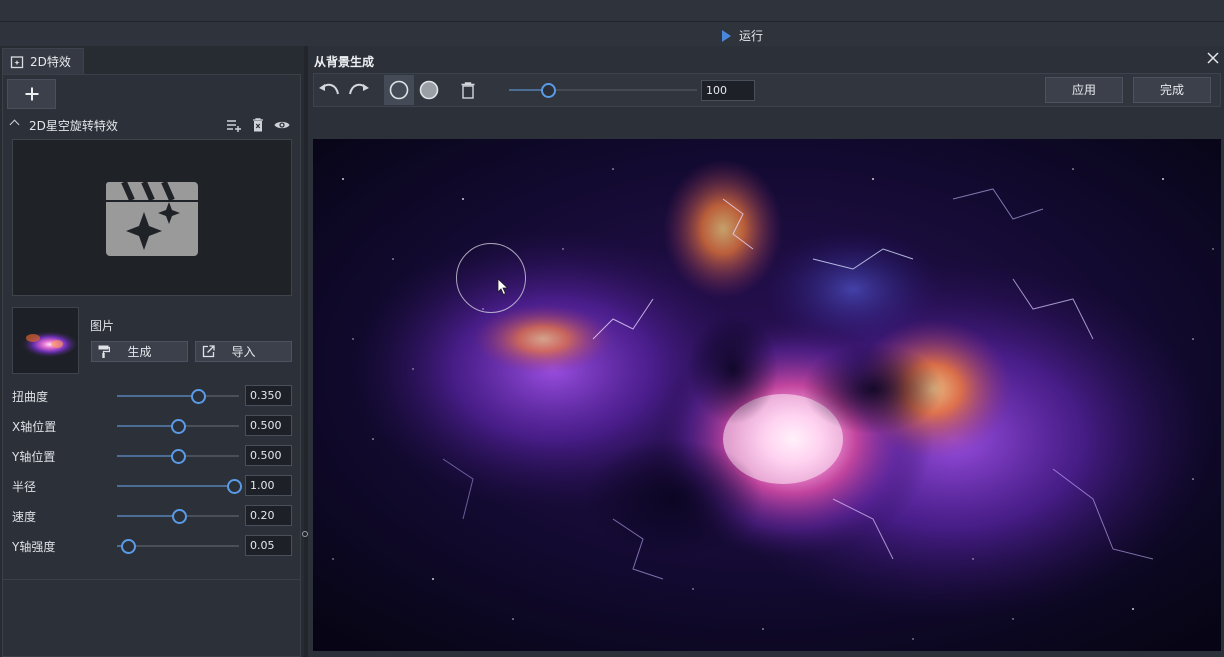 Image resolution: width=1224 pixels, height=657 pixels. What do you see at coordinates (503, 287) in the screenshot?
I see `mouse-pointer-icon` at bounding box center [503, 287].